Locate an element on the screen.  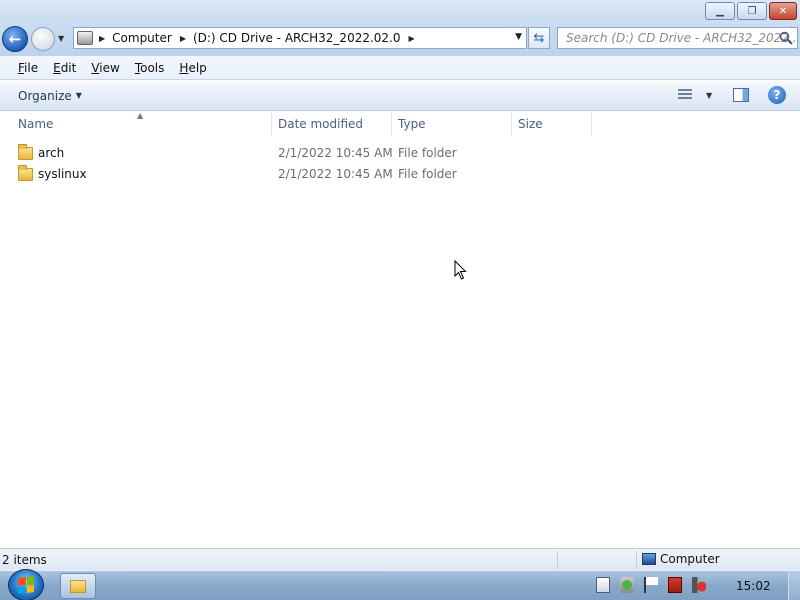
column-header-name: Name is located at coordinates (142, 124).